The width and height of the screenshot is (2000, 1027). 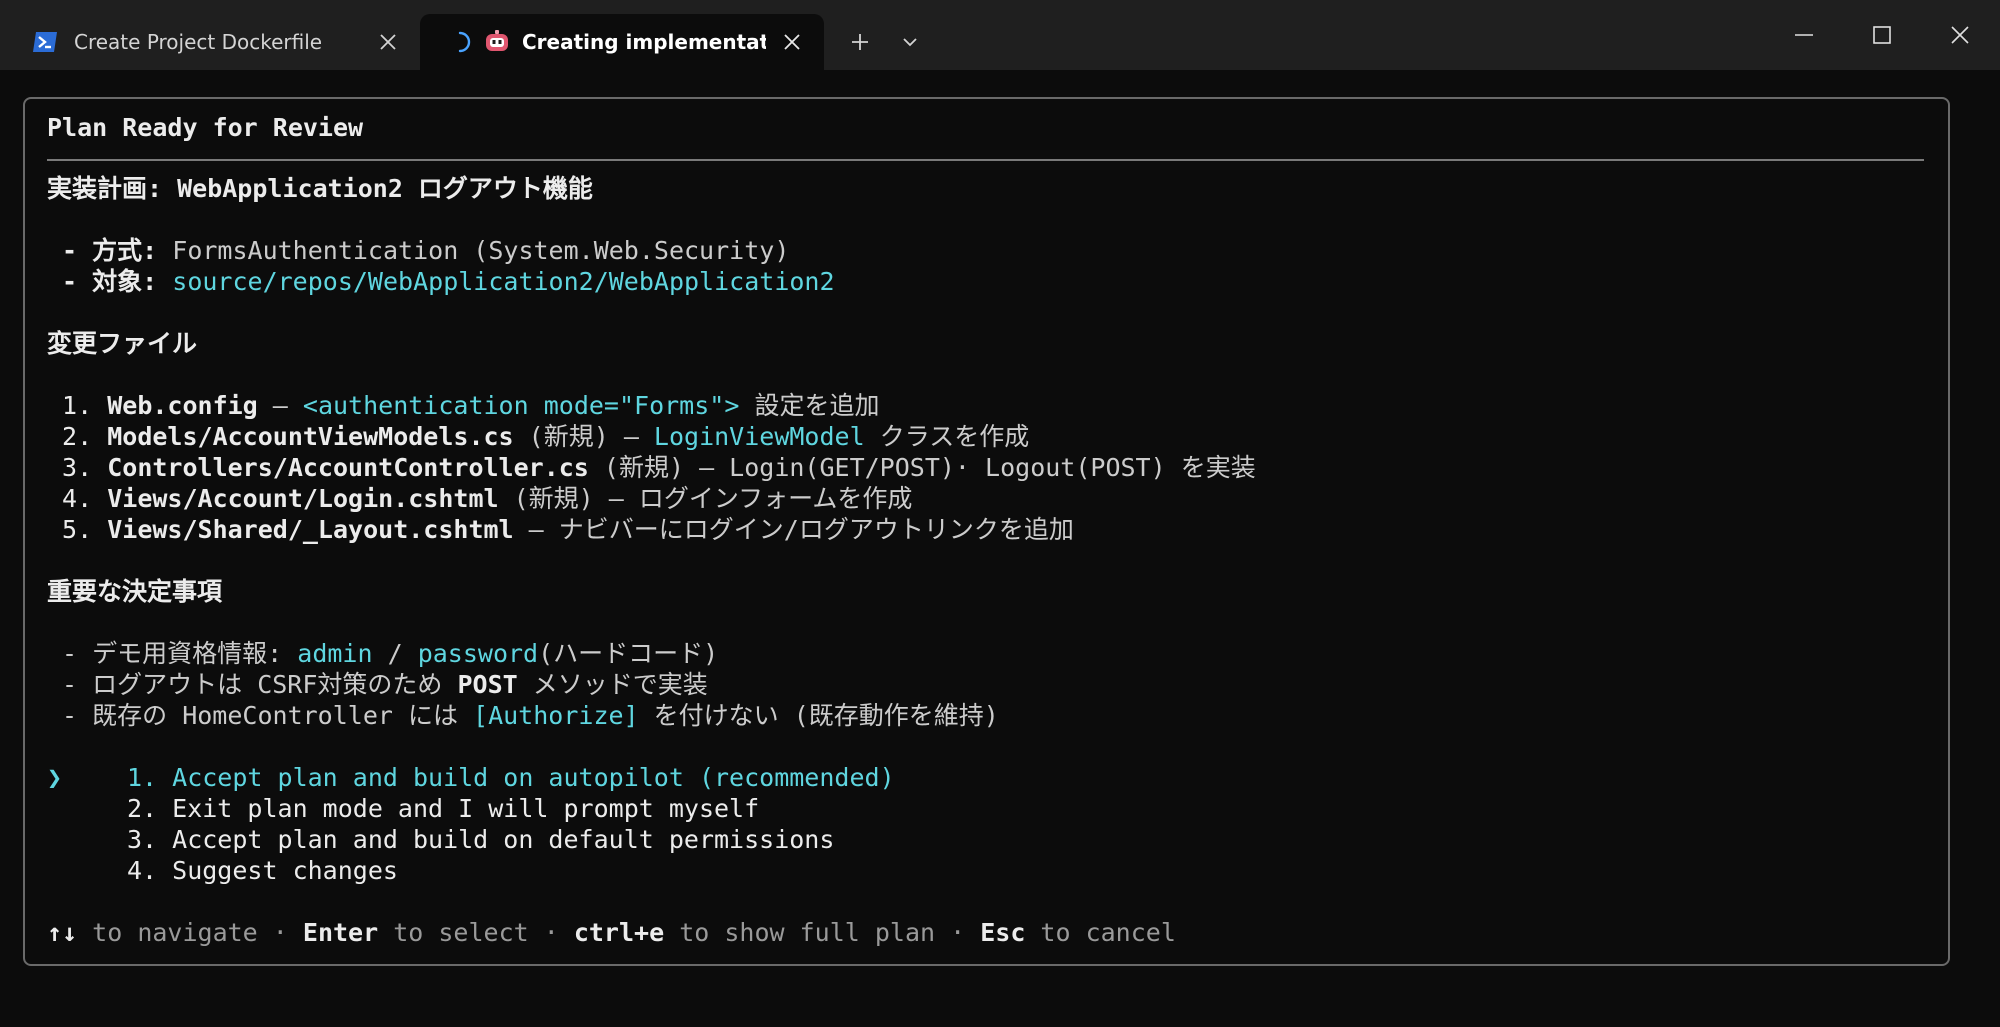 What do you see at coordinates (280, 405) in the screenshot?
I see `file-desc: –` at bounding box center [280, 405].